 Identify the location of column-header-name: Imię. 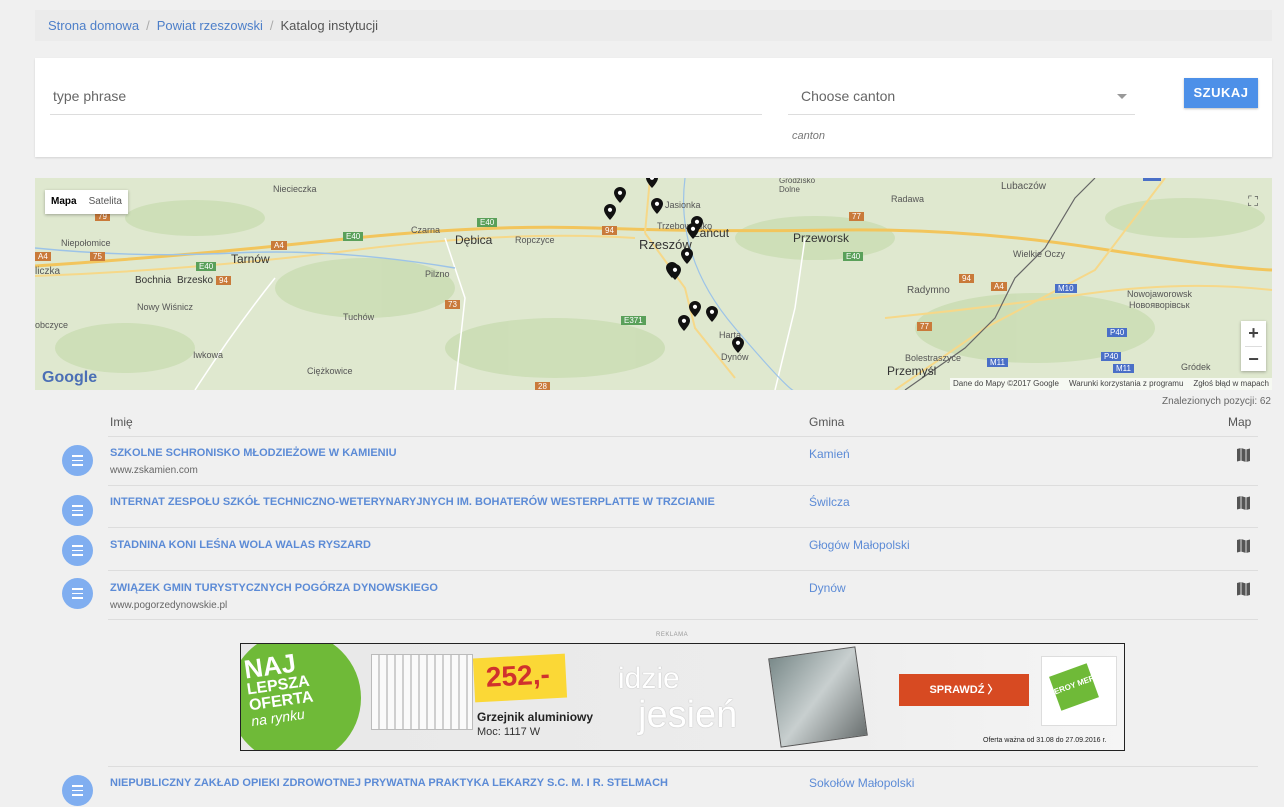
(121, 422).